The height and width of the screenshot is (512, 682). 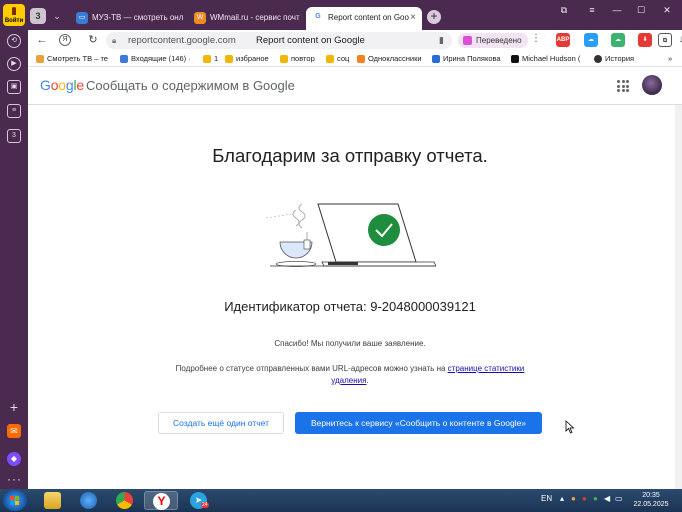 What do you see at coordinates (57, 16) in the screenshot?
I see `chevron-down-icon: ⌄` at bounding box center [57, 16].